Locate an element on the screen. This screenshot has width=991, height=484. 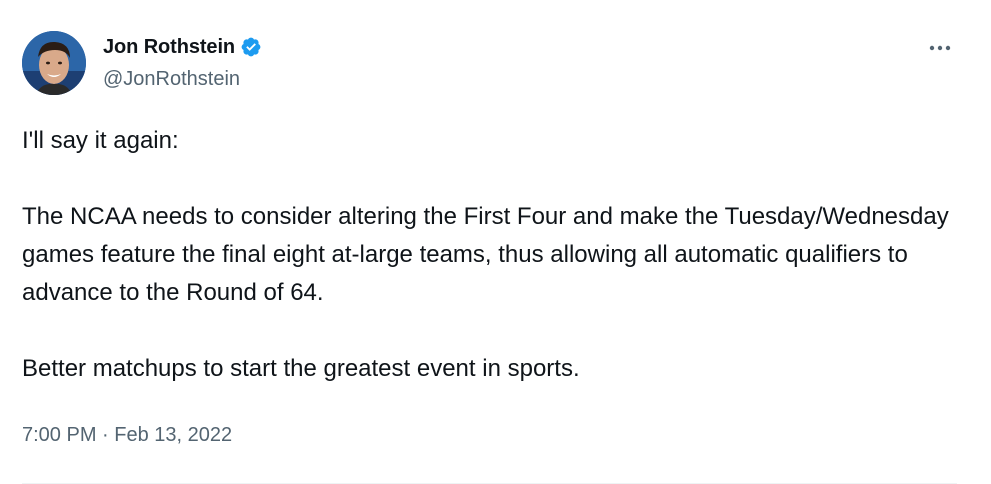
avatar-photo is located at coordinates (54, 63).